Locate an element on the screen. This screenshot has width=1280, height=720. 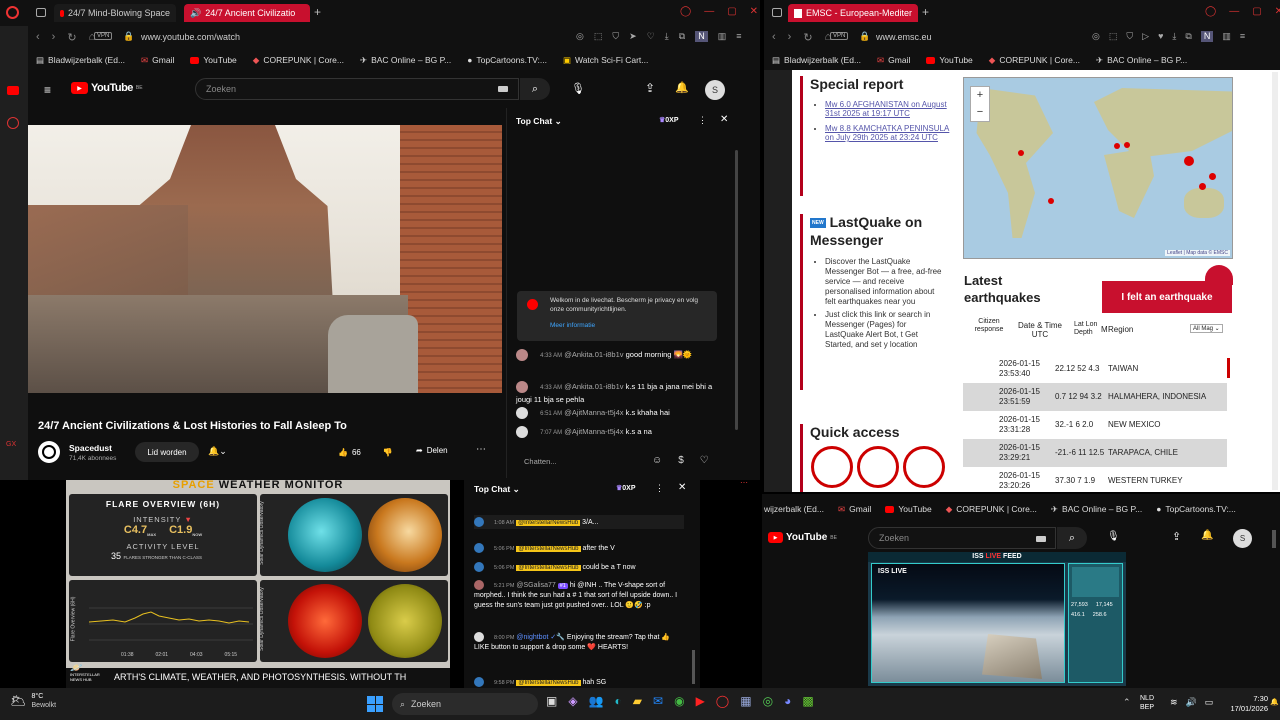
mag-filter-select: All Mag ⌄ is located at coordinates (1206, 328).